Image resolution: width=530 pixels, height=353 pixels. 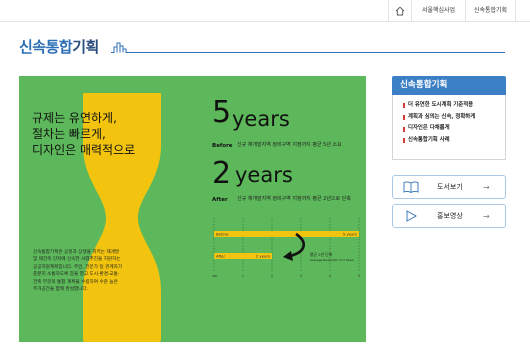 I want to click on after-number: 2, so click(x=222, y=173).